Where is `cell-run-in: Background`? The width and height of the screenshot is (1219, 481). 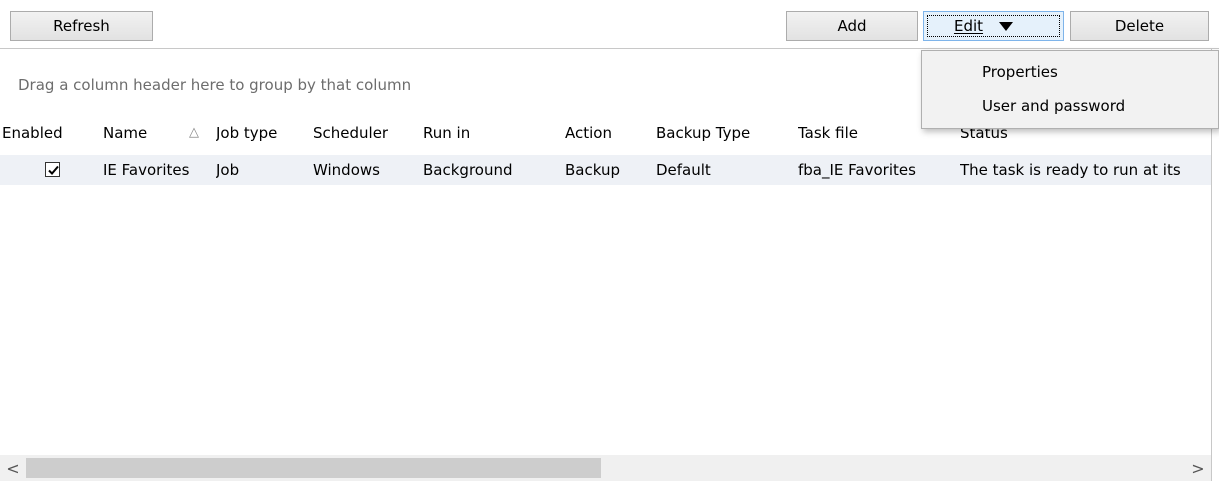 cell-run-in: Background is located at coordinates (468, 170).